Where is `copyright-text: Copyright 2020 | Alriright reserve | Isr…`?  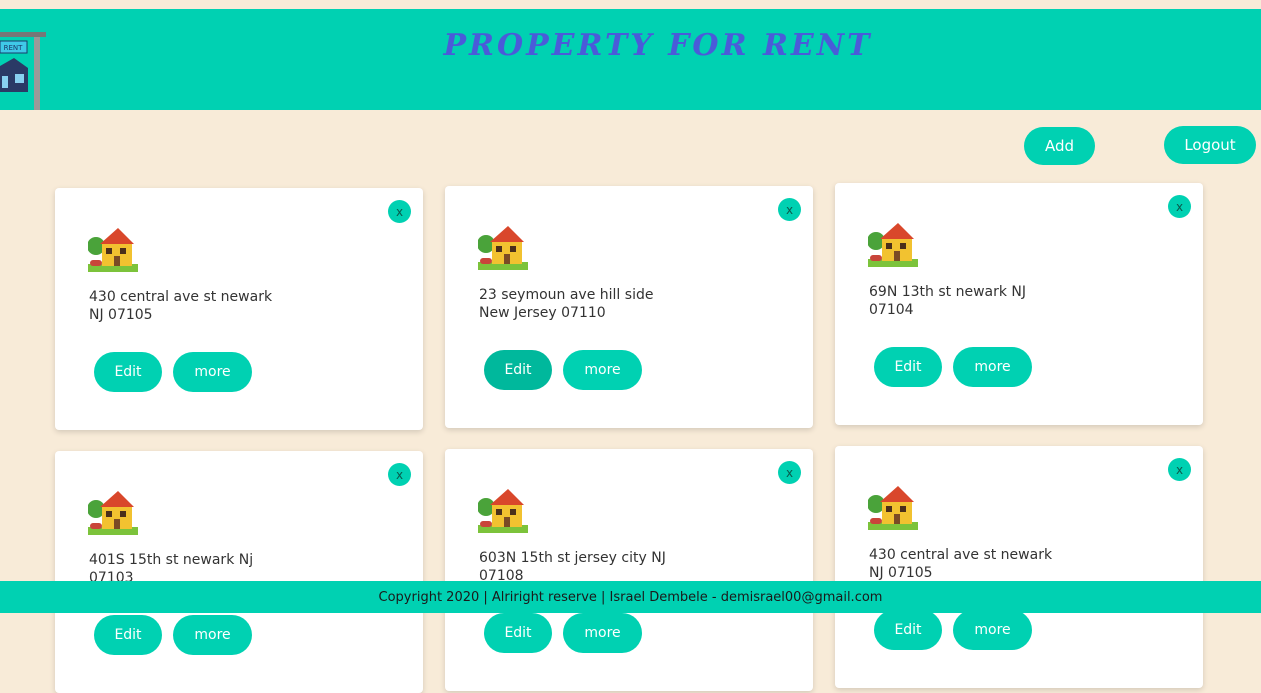
copyright-text: Copyright 2020 | Alriright reserve | Isr… is located at coordinates (630, 597).